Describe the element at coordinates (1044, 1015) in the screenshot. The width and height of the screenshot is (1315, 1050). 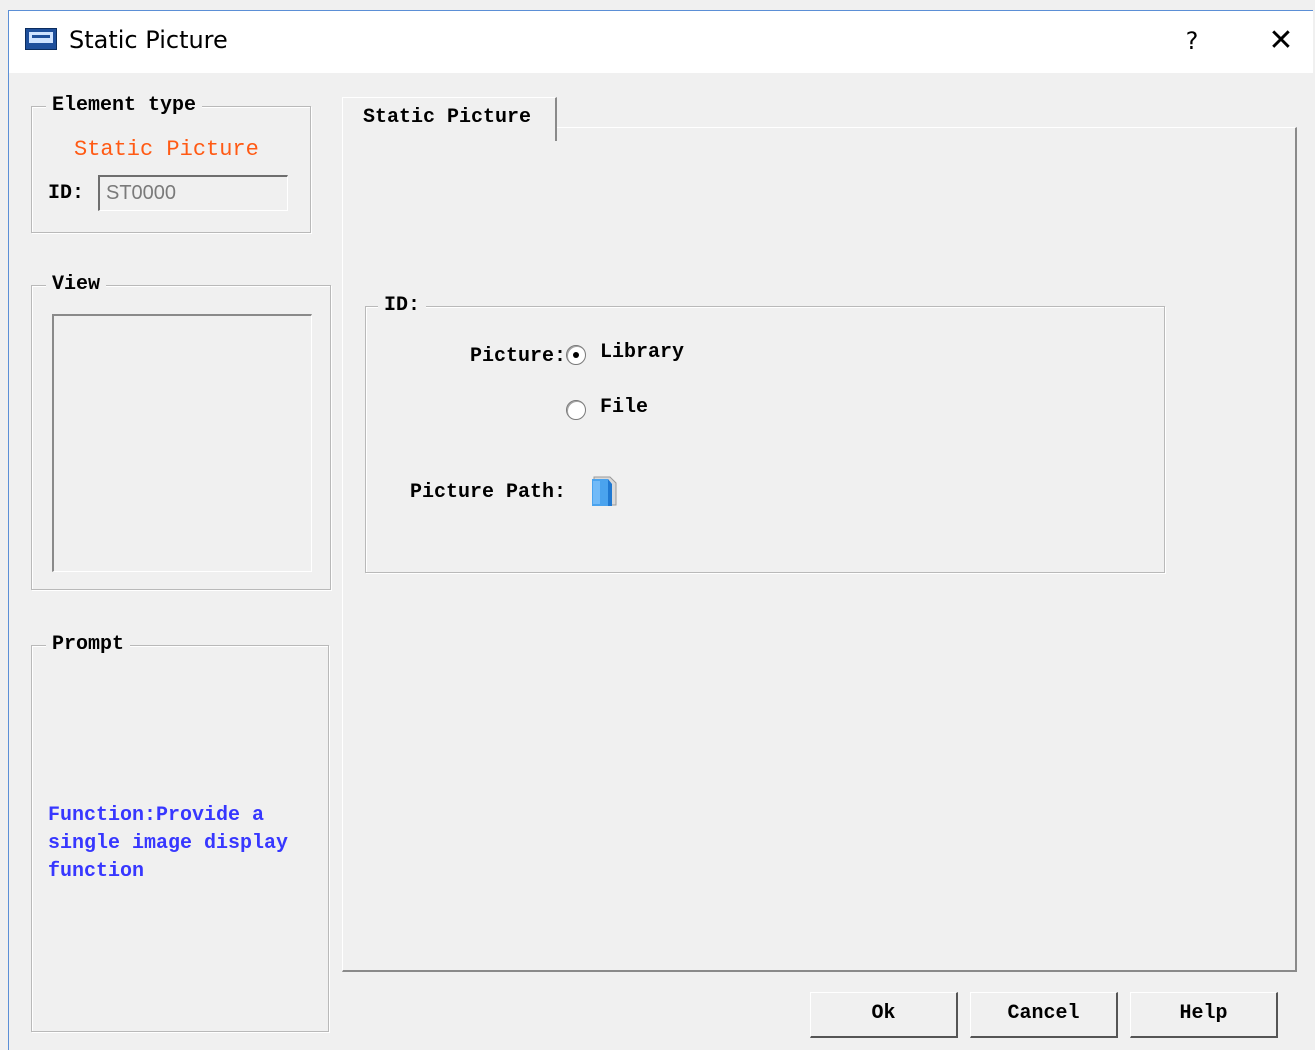
I see `cancel-button: Cancel` at that location.